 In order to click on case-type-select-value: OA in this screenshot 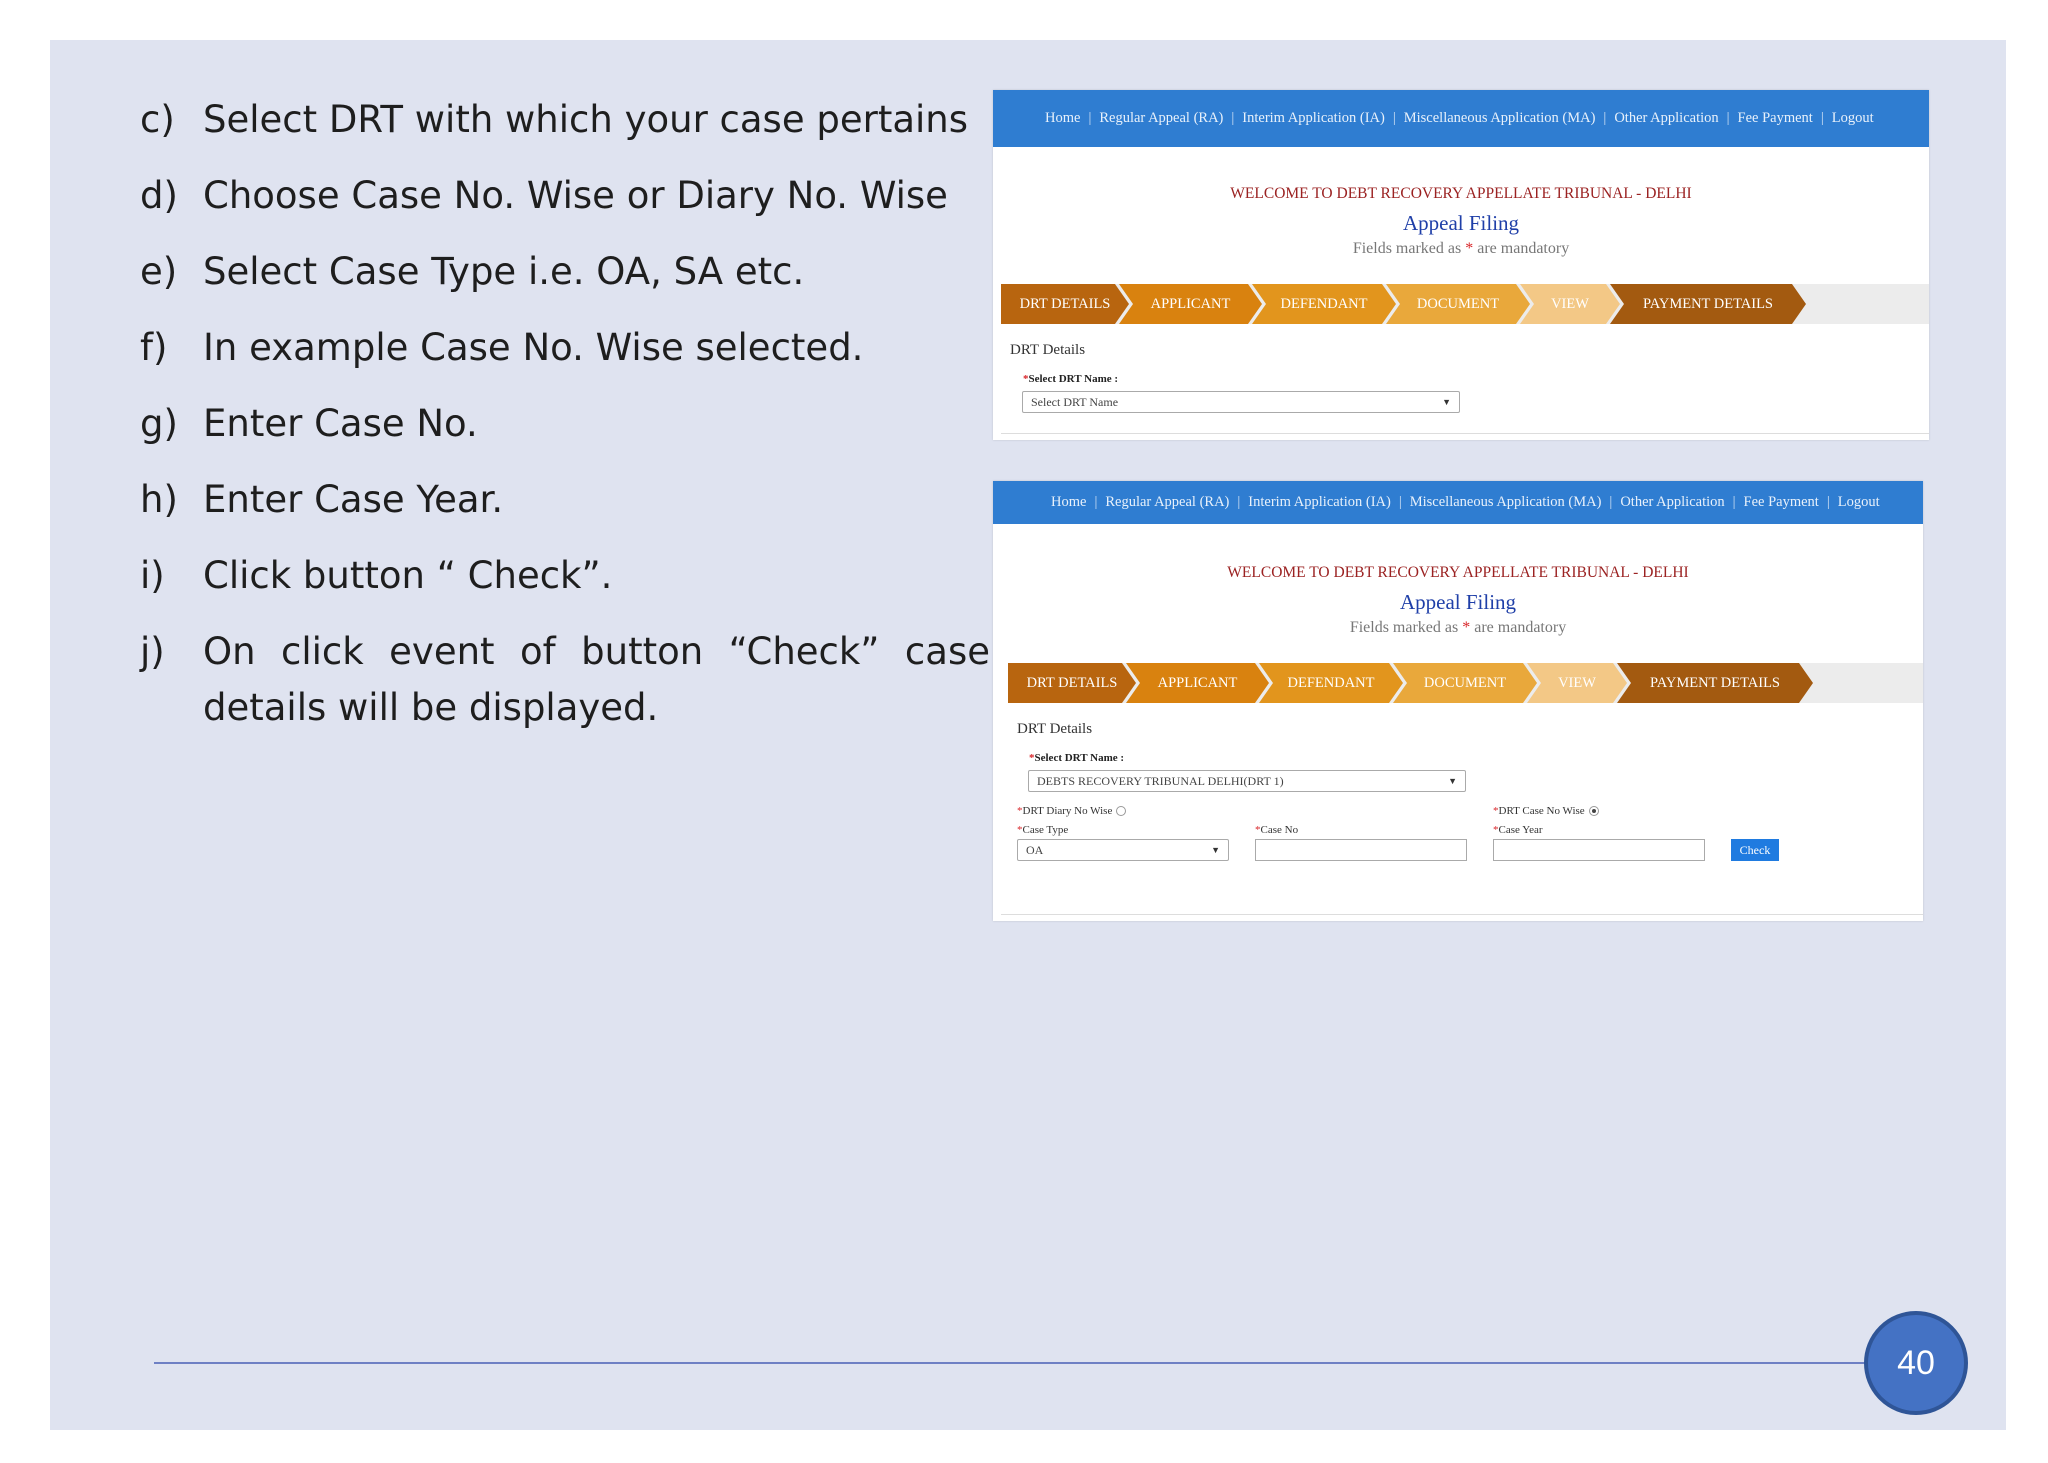, I will do `click(1035, 849)`.